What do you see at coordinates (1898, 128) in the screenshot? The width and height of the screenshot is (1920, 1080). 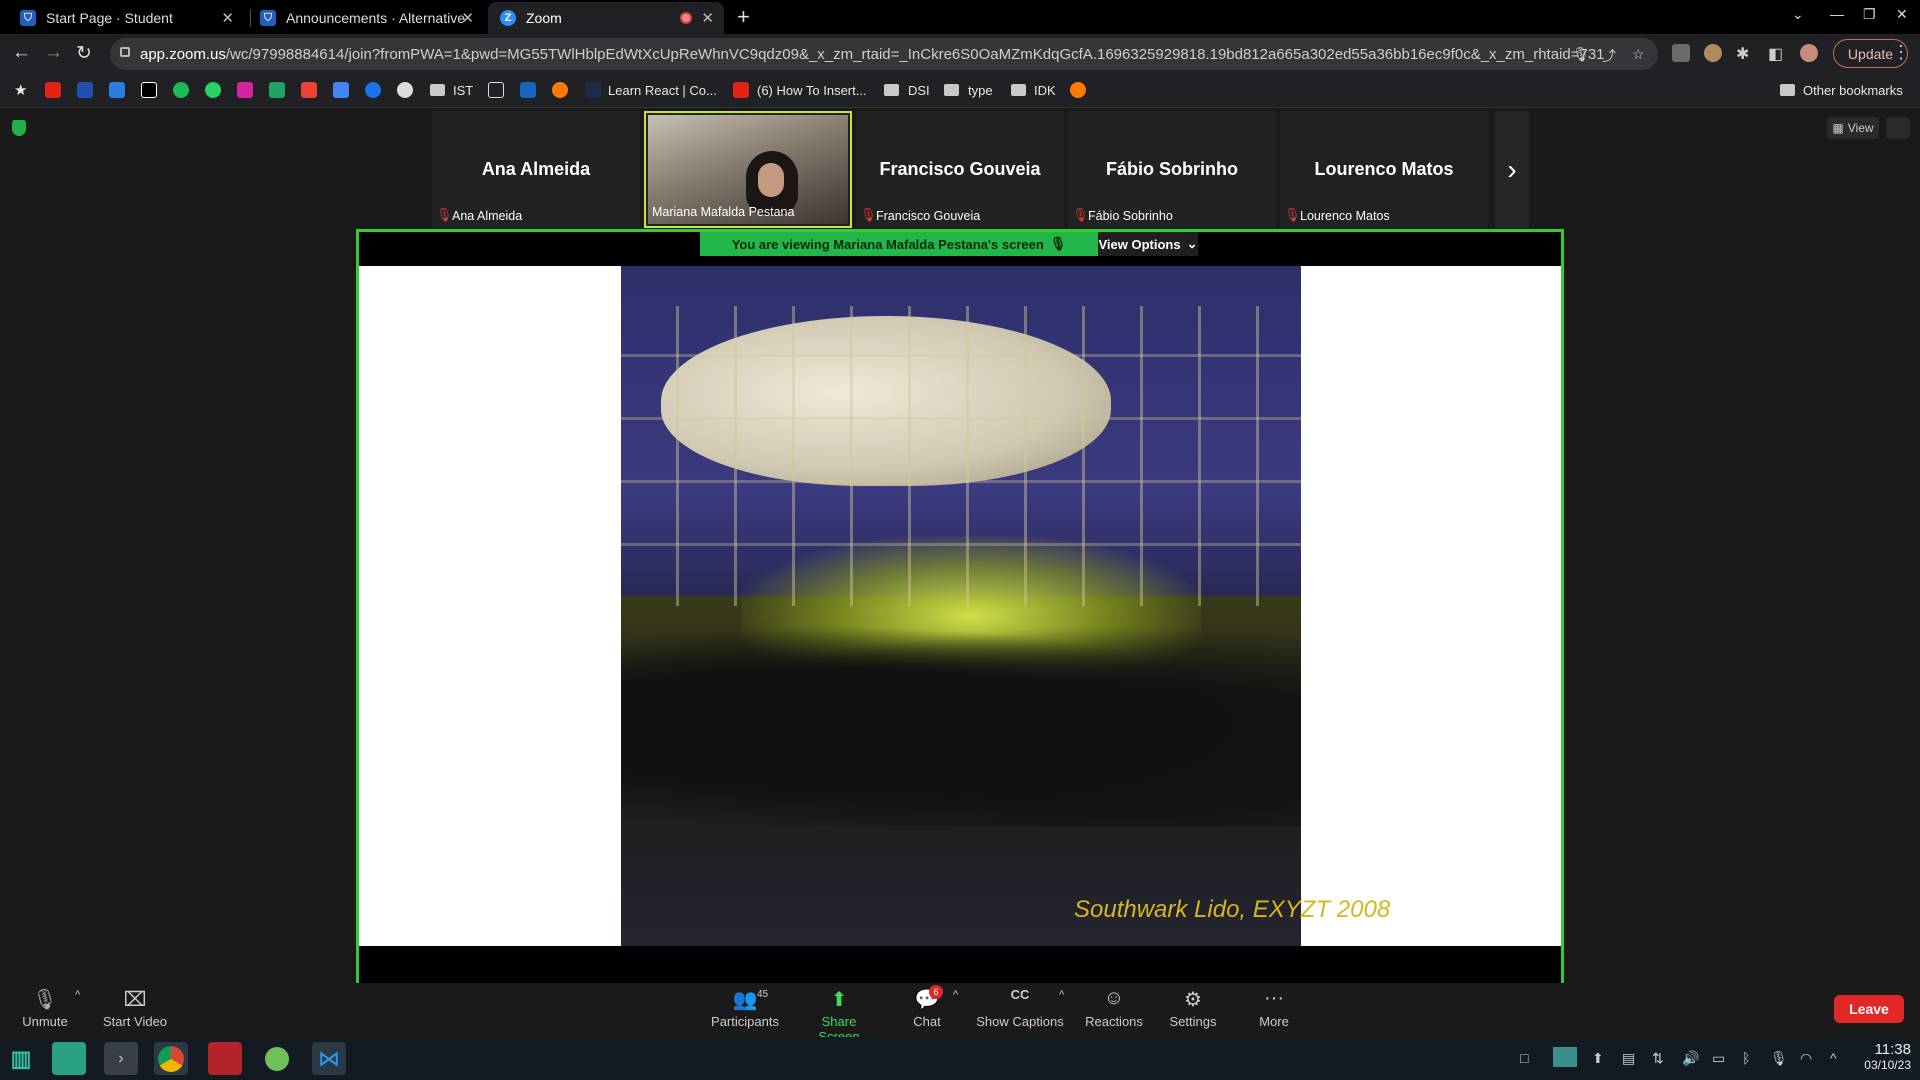 I see `minimize-video-button` at bounding box center [1898, 128].